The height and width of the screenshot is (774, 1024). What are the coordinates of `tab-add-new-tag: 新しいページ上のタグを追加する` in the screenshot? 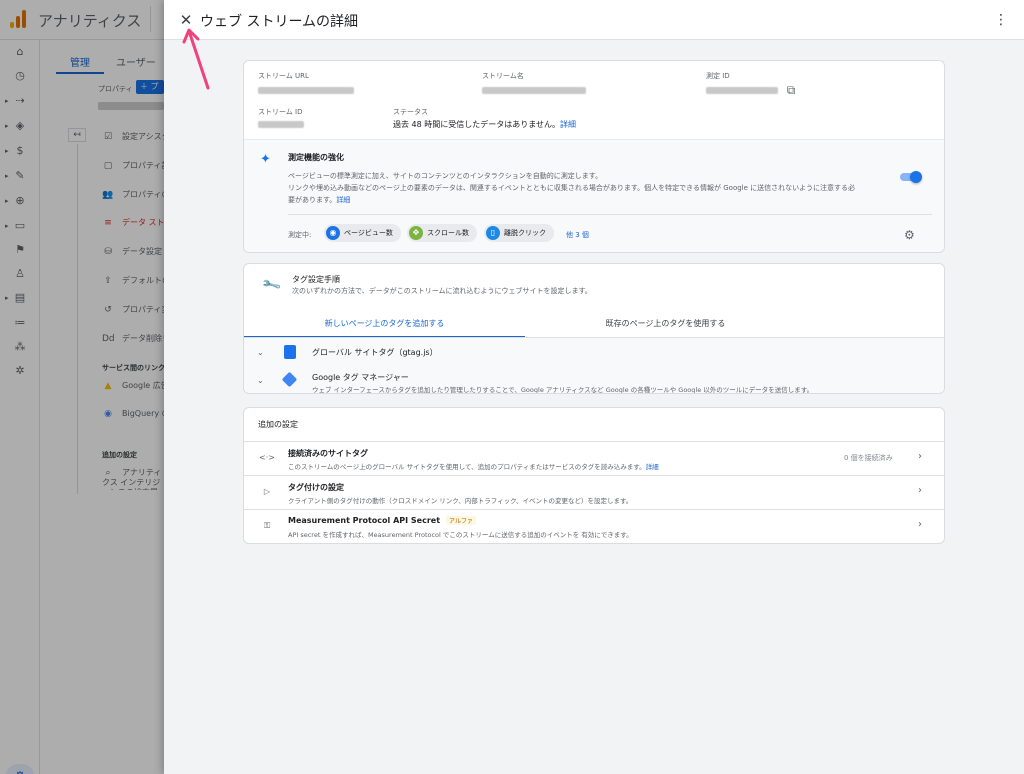 It's located at (384, 326).